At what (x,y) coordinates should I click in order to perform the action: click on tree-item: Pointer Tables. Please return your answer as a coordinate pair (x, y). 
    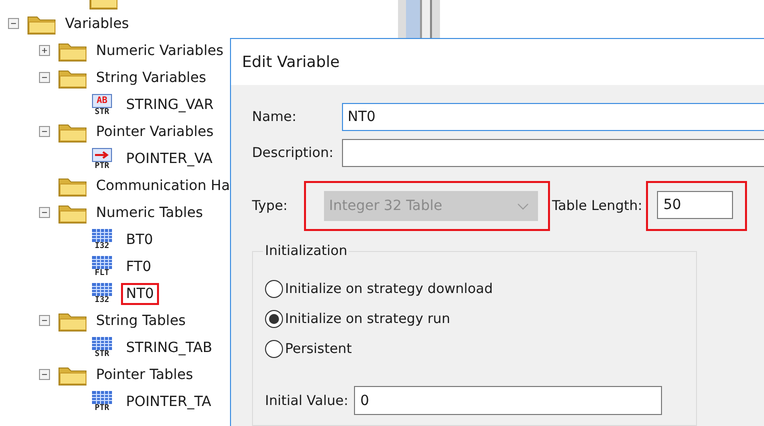
    Looking at the image, I should click on (144, 375).